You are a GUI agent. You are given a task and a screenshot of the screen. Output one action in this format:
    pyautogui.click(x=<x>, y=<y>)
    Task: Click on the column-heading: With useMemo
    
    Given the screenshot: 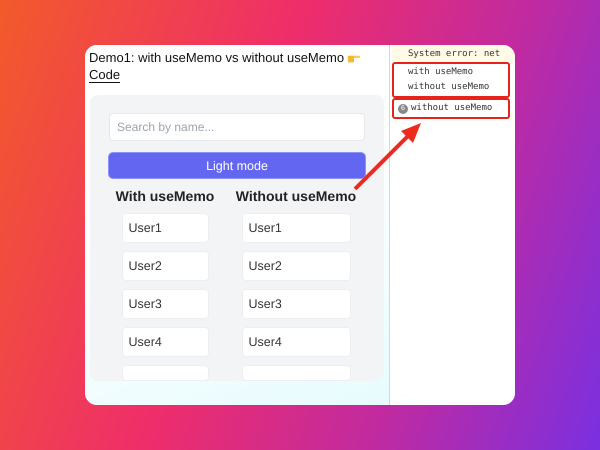 What is the action you would take?
    pyautogui.click(x=165, y=196)
    